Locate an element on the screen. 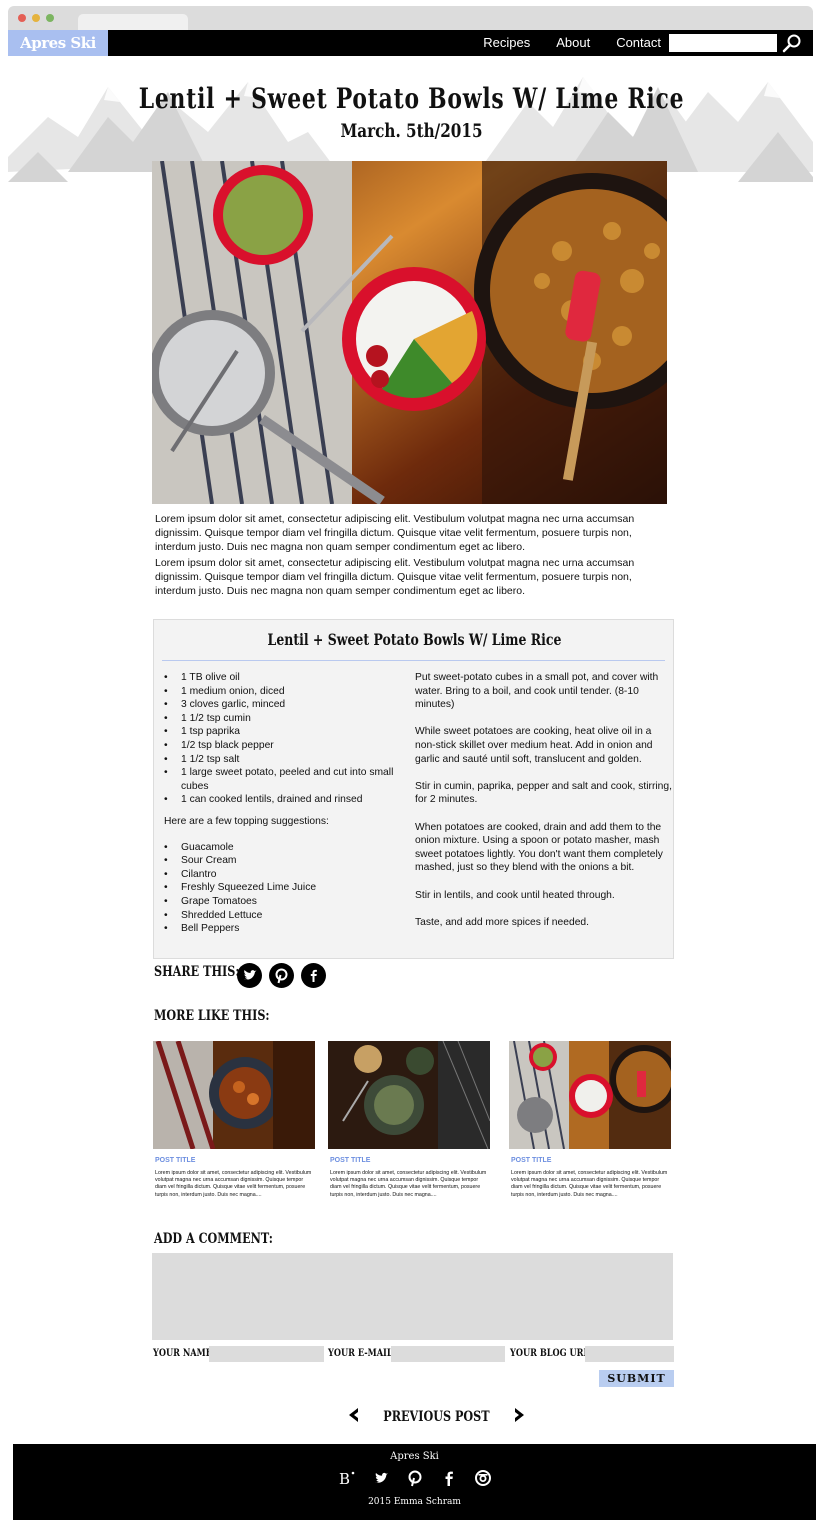 The width and height of the screenshot is (823, 1520). footer-copyright: 2015 Emma Schram is located at coordinates (414, 1502).